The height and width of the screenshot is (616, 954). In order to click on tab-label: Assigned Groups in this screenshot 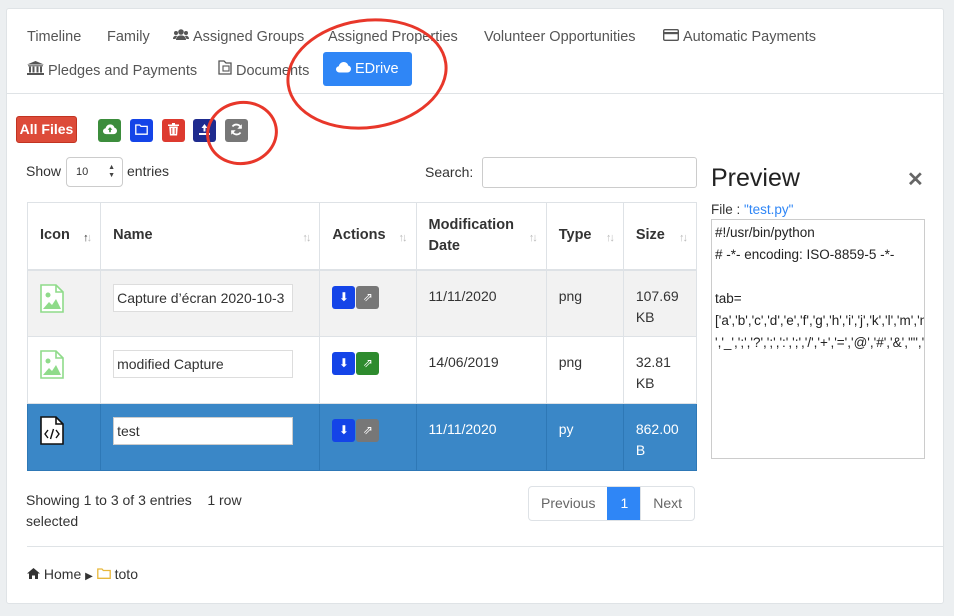, I will do `click(249, 37)`.